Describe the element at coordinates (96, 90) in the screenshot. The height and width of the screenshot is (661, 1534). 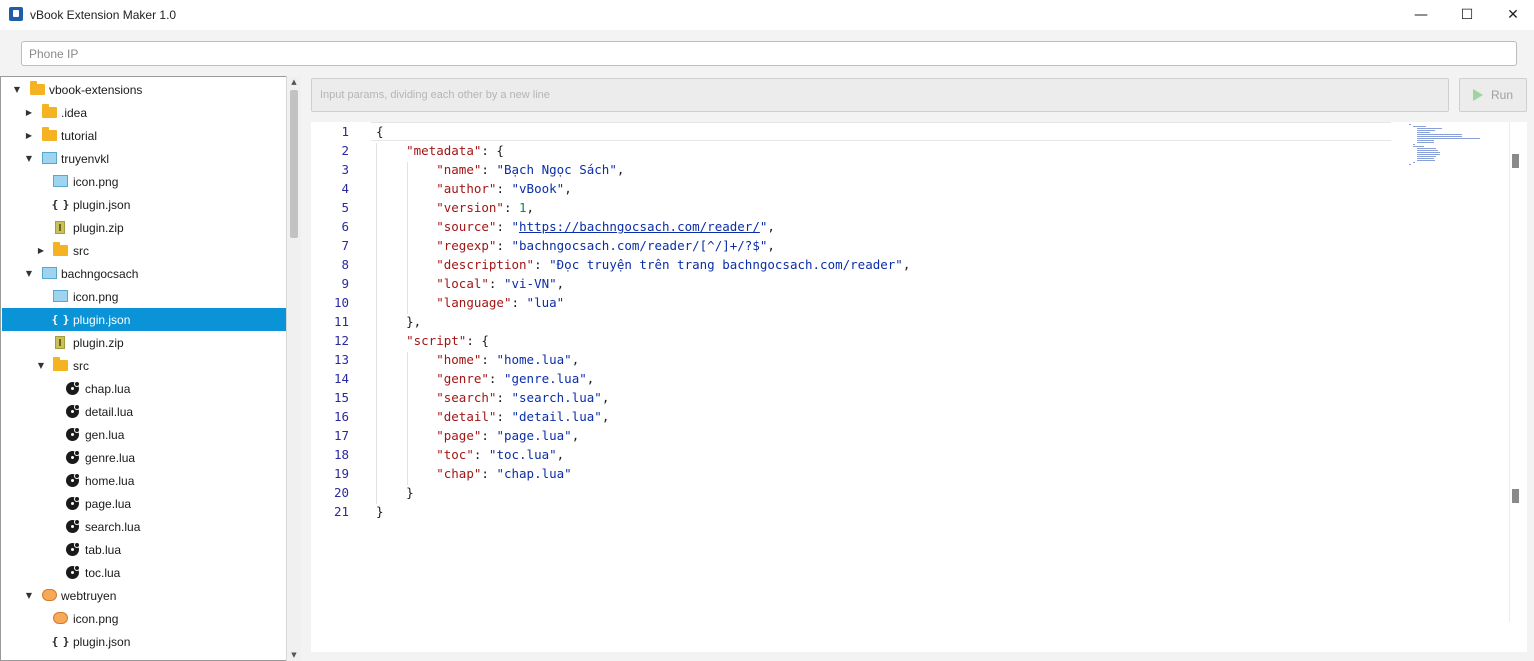
I see `tree-row-label: vbook-extensions` at that location.